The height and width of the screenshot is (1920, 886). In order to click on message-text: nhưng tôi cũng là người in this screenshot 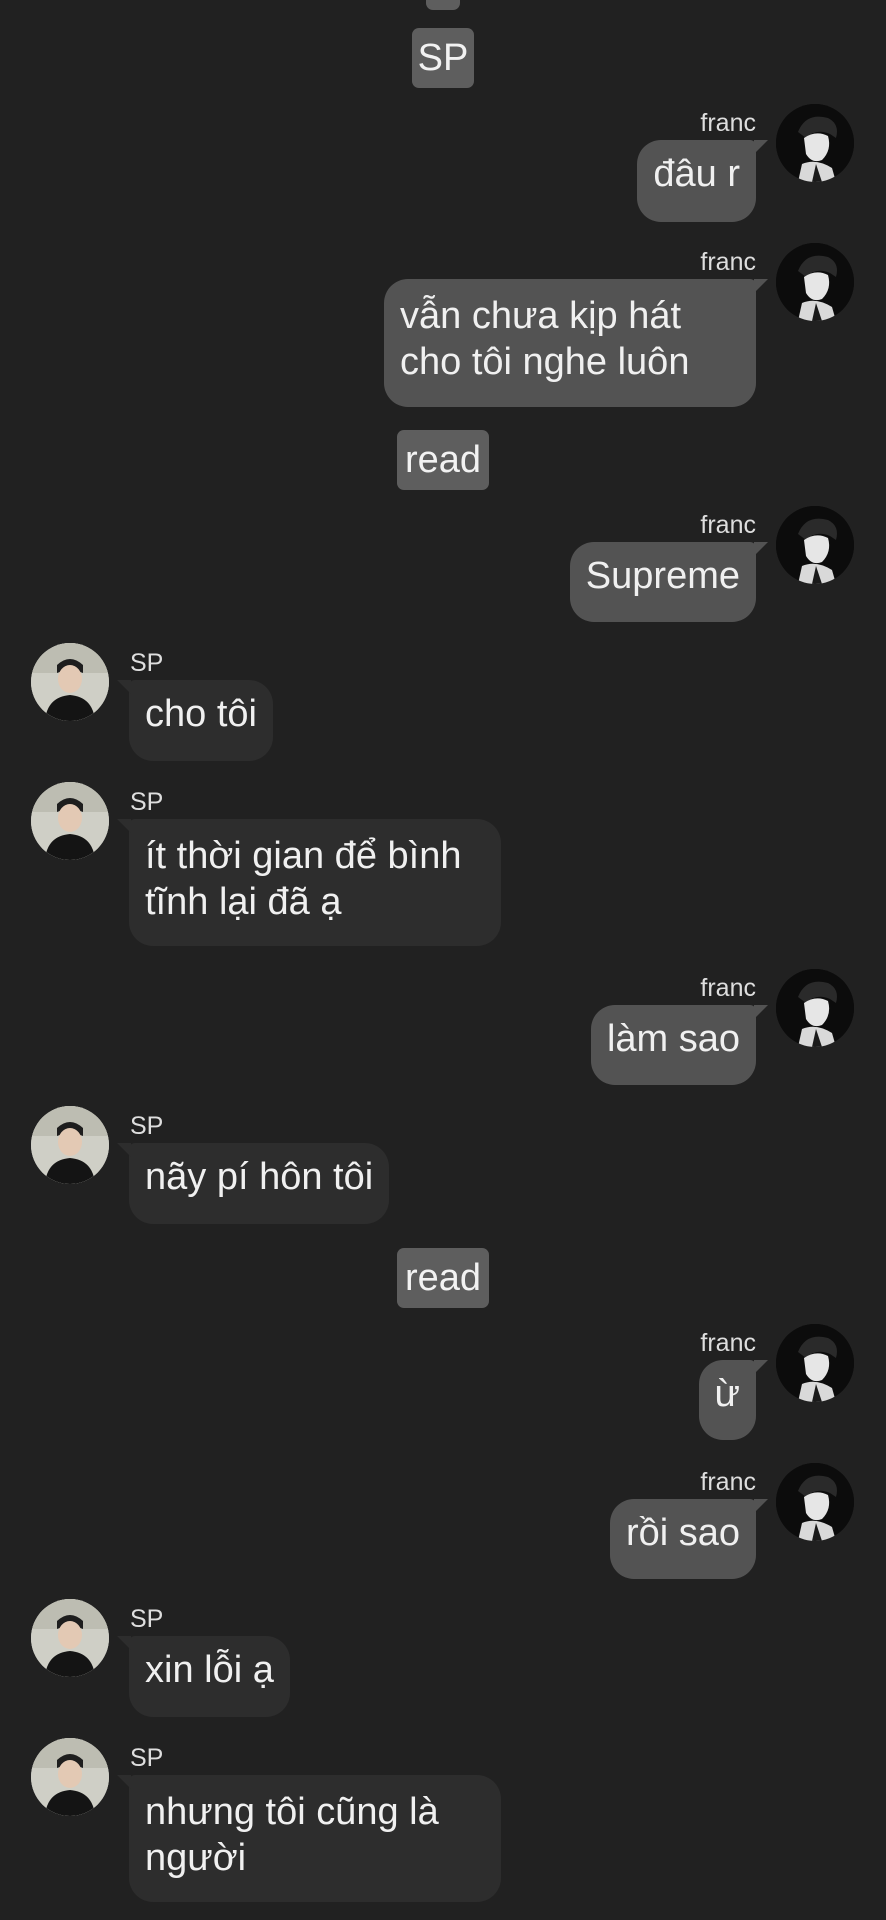, I will do `click(292, 1835)`.